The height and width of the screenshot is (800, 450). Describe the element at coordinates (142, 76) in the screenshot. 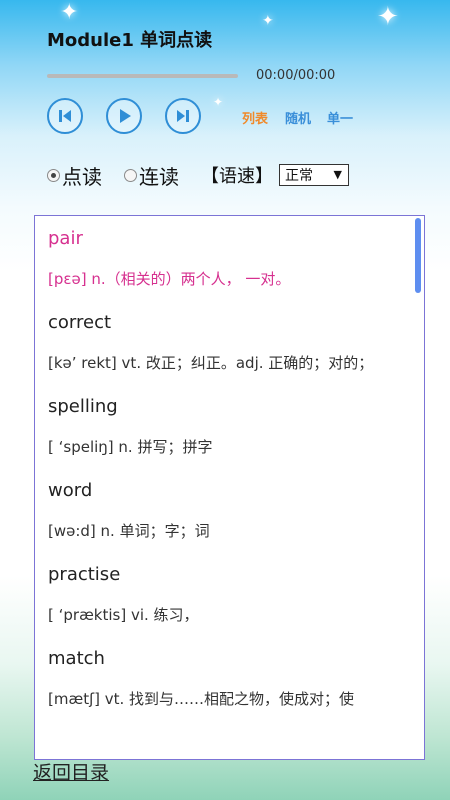

I see `audio-progress-bar` at that location.